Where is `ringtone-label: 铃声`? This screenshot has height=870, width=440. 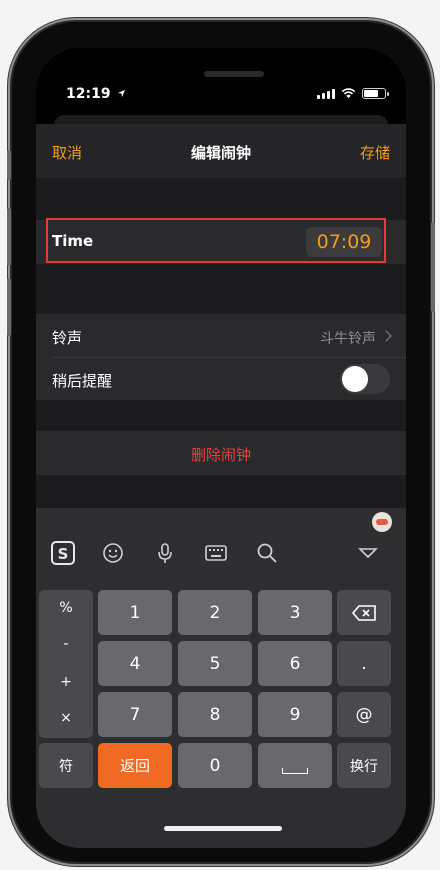
ringtone-label: 铃声 is located at coordinates (67, 338).